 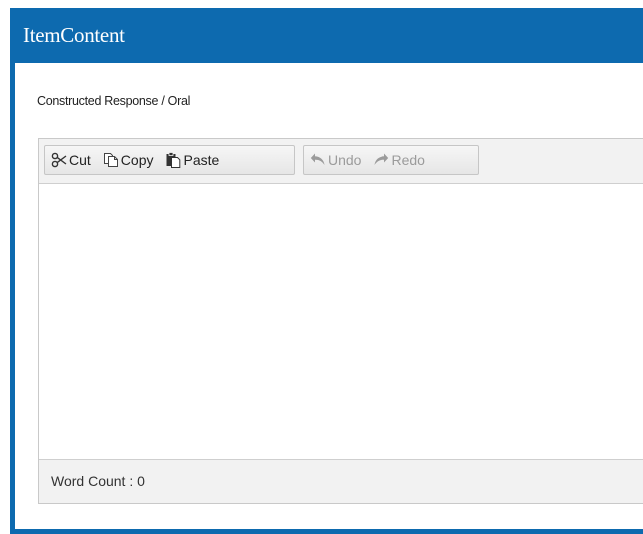 What do you see at coordinates (345, 160) in the screenshot?
I see `undo-label: Undo` at bounding box center [345, 160].